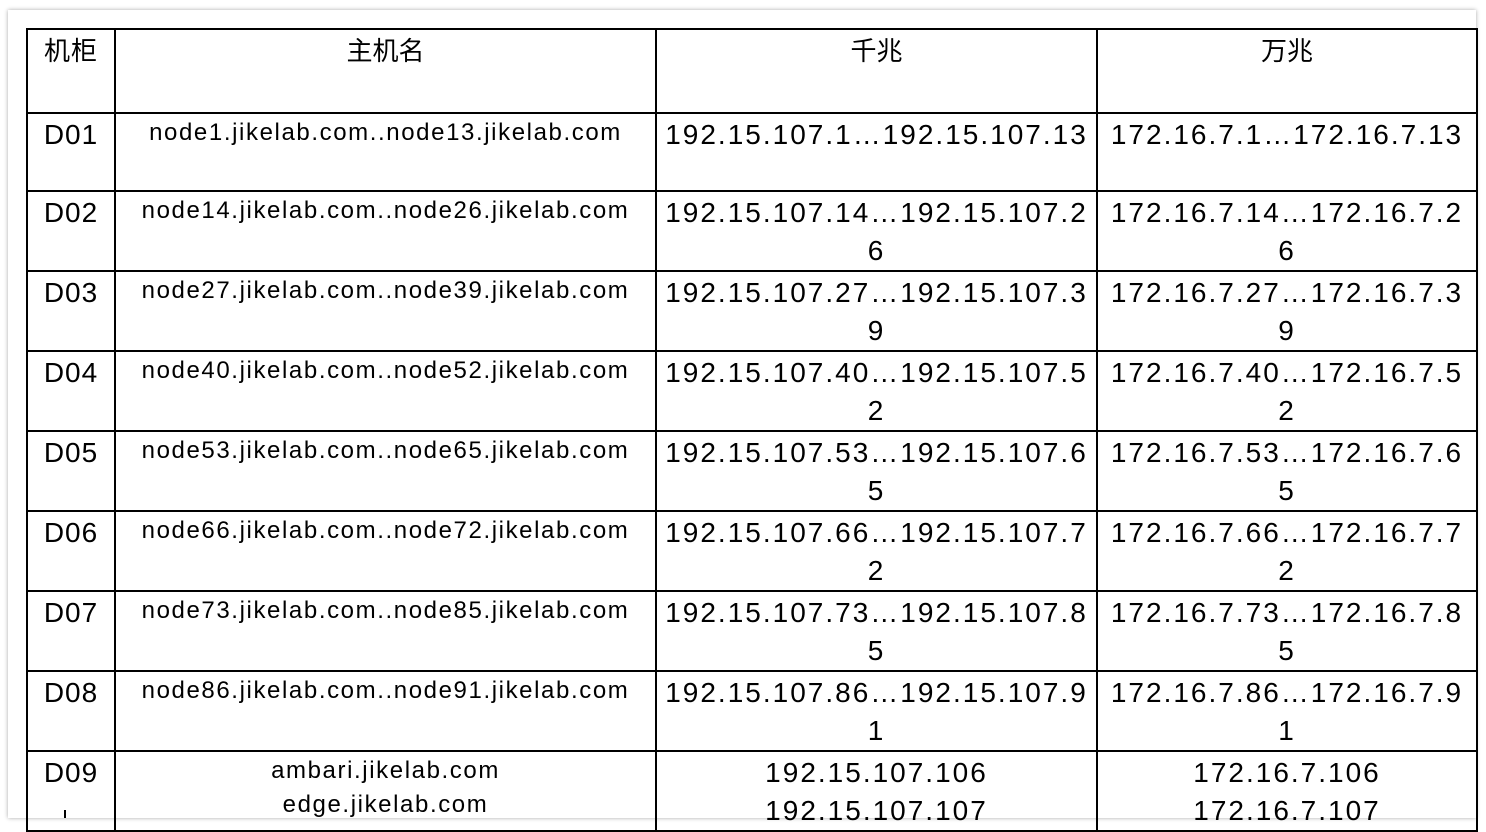 Image resolution: width=1486 pixels, height=832 pixels. What do you see at coordinates (876, 791) in the screenshot?
I see `gigabit-cell: 192.15.107.106 192.15.107.107` at bounding box center [876, 791].